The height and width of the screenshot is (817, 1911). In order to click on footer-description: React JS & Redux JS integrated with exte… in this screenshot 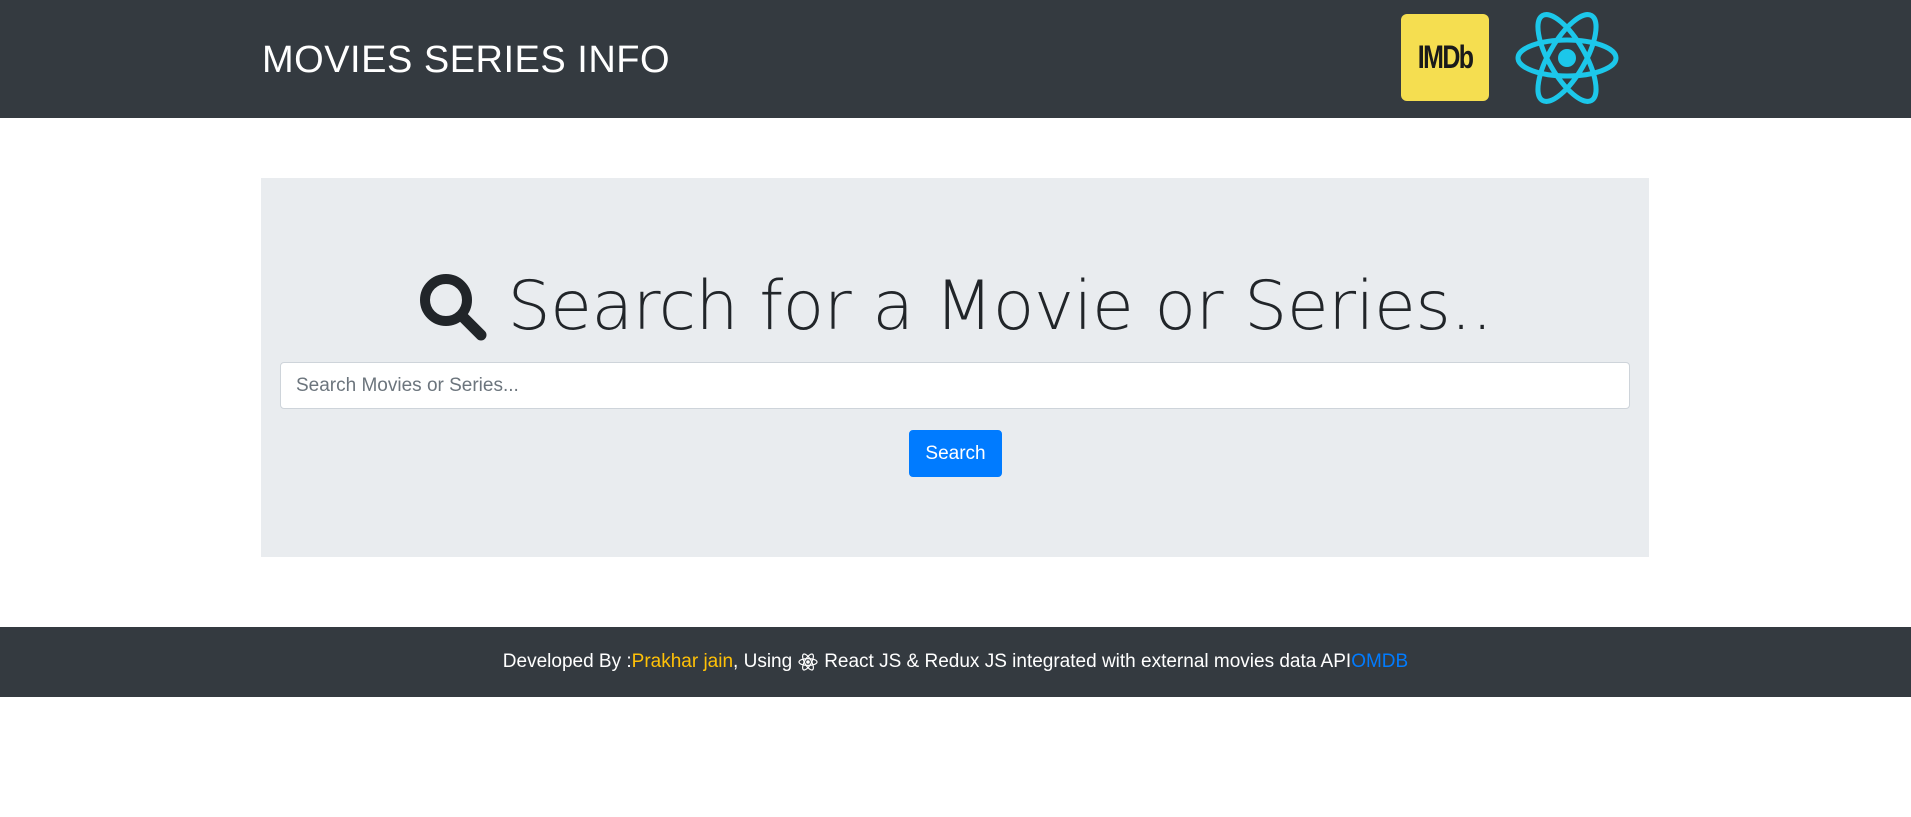, I will do `click(1088, 661)`.